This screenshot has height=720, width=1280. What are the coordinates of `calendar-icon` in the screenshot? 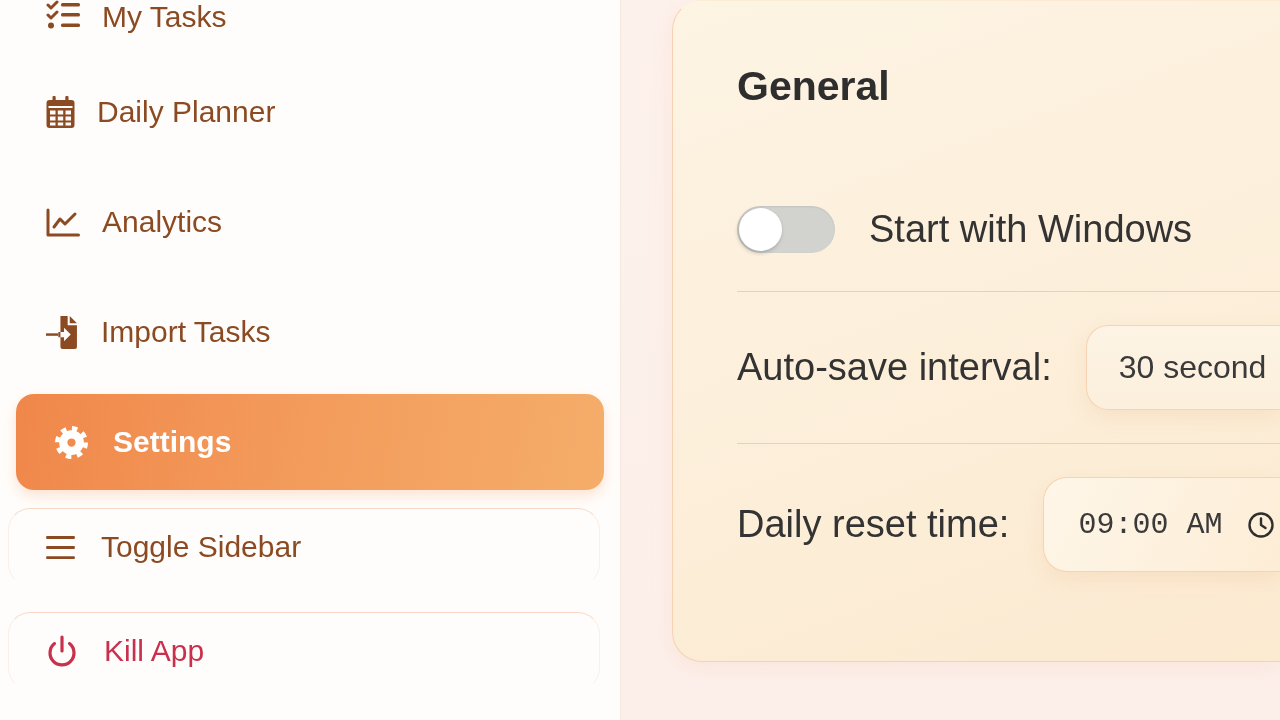 It's located at (60, 112).